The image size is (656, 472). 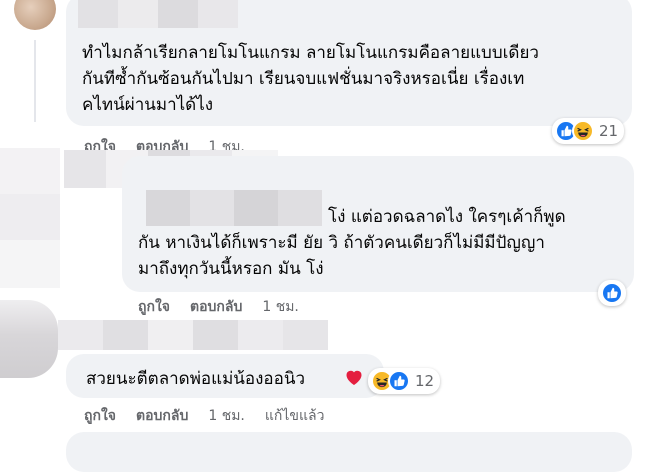 What do you see at coordinates (609, 131) in the screenshot?
I see `reaction-count: 21` at bounding box center [609, 131].